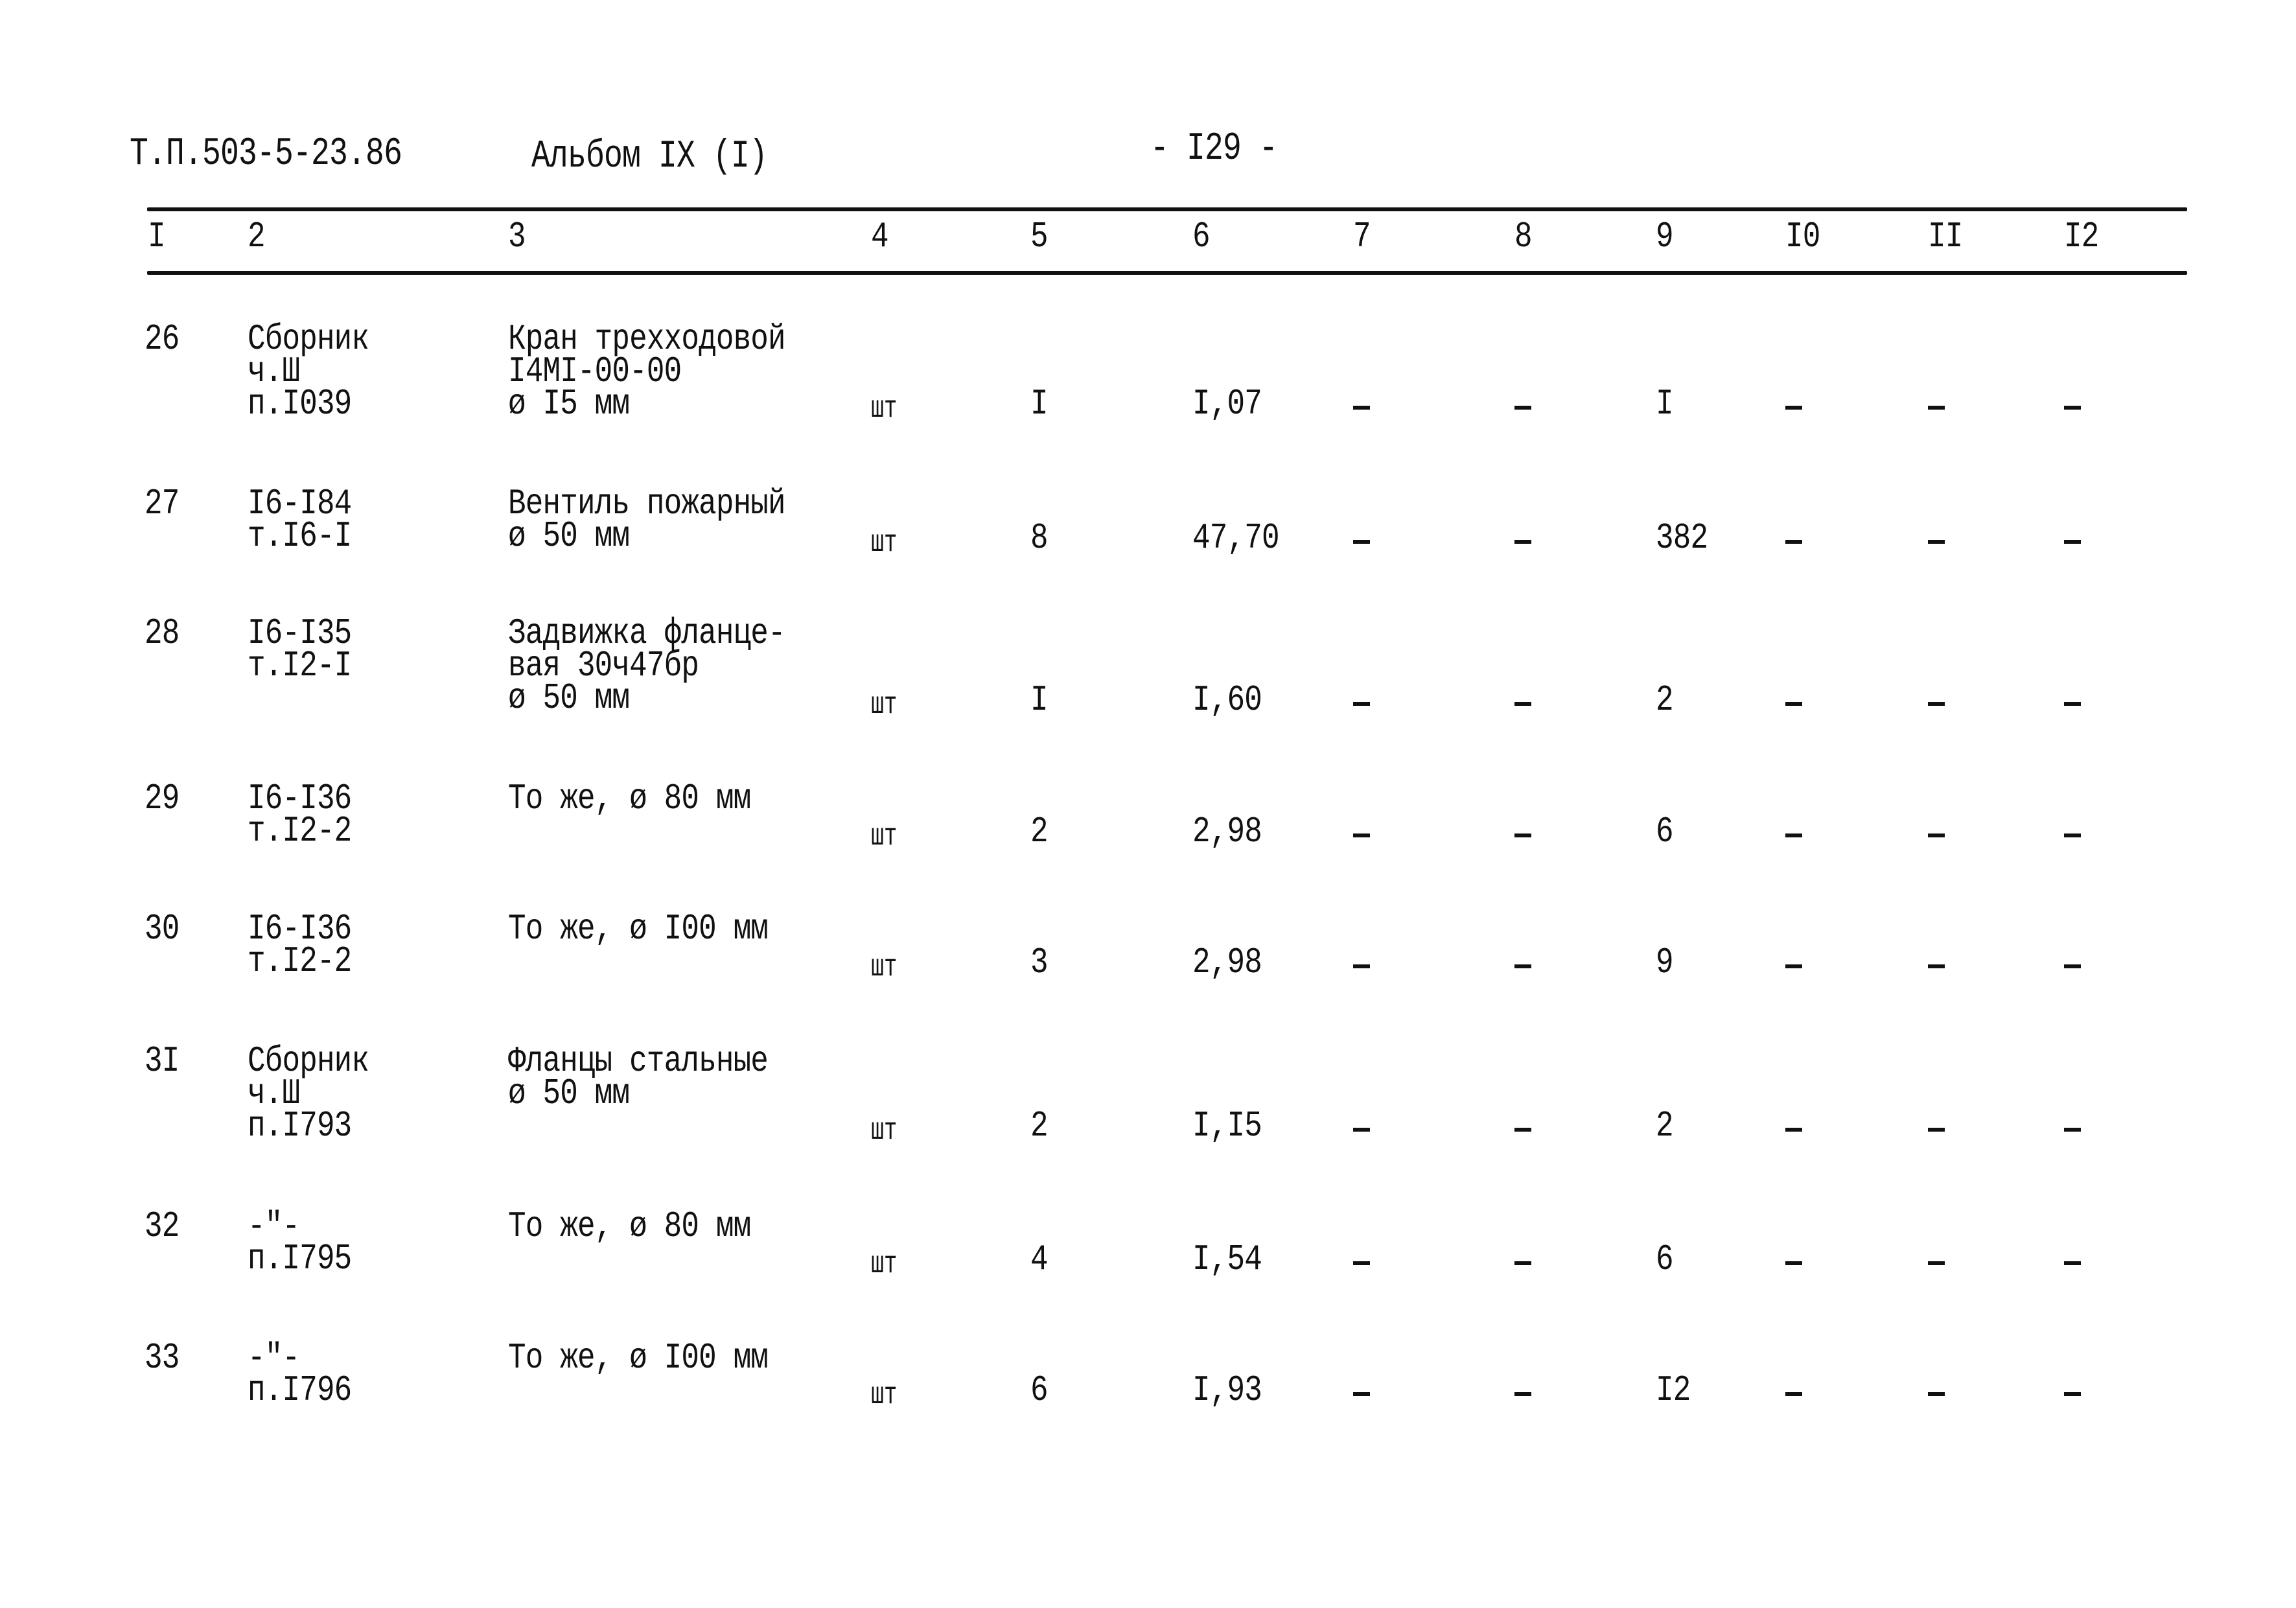  What do you see at coordinates (1236, 538) in the screenshot?
I see `value-col-6: 47,70` at bounding box center [1236, 538].